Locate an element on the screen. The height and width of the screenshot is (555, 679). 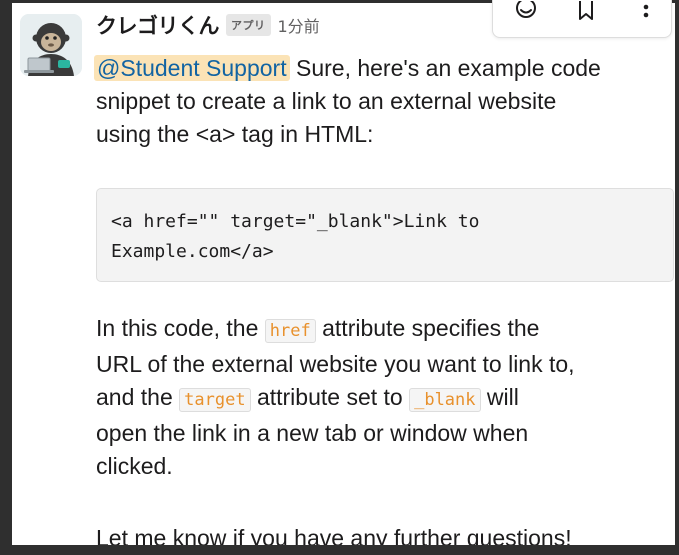
more-actions-icon is located at coordinates (646, 11).